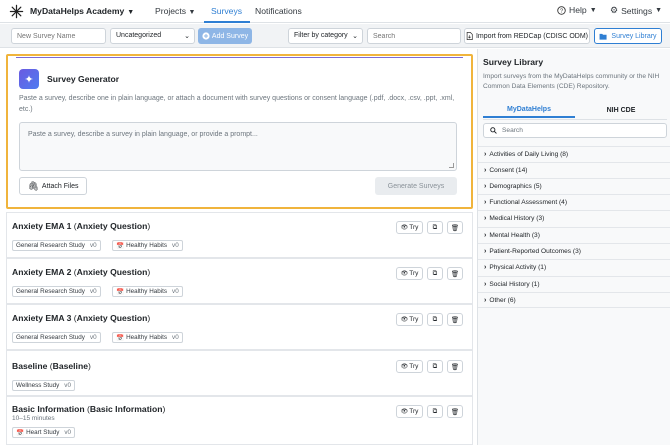 Image resolution: width=670 pixels, height=445 pixels. I want to click on survey-title: Anxiety EMA 1 (Anxiety Question), so click(81, 226).